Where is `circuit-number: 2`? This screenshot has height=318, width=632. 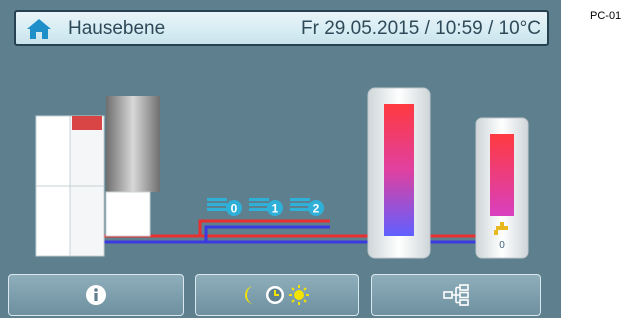
circuit-number: 2 is located at coordinates (316, 209).